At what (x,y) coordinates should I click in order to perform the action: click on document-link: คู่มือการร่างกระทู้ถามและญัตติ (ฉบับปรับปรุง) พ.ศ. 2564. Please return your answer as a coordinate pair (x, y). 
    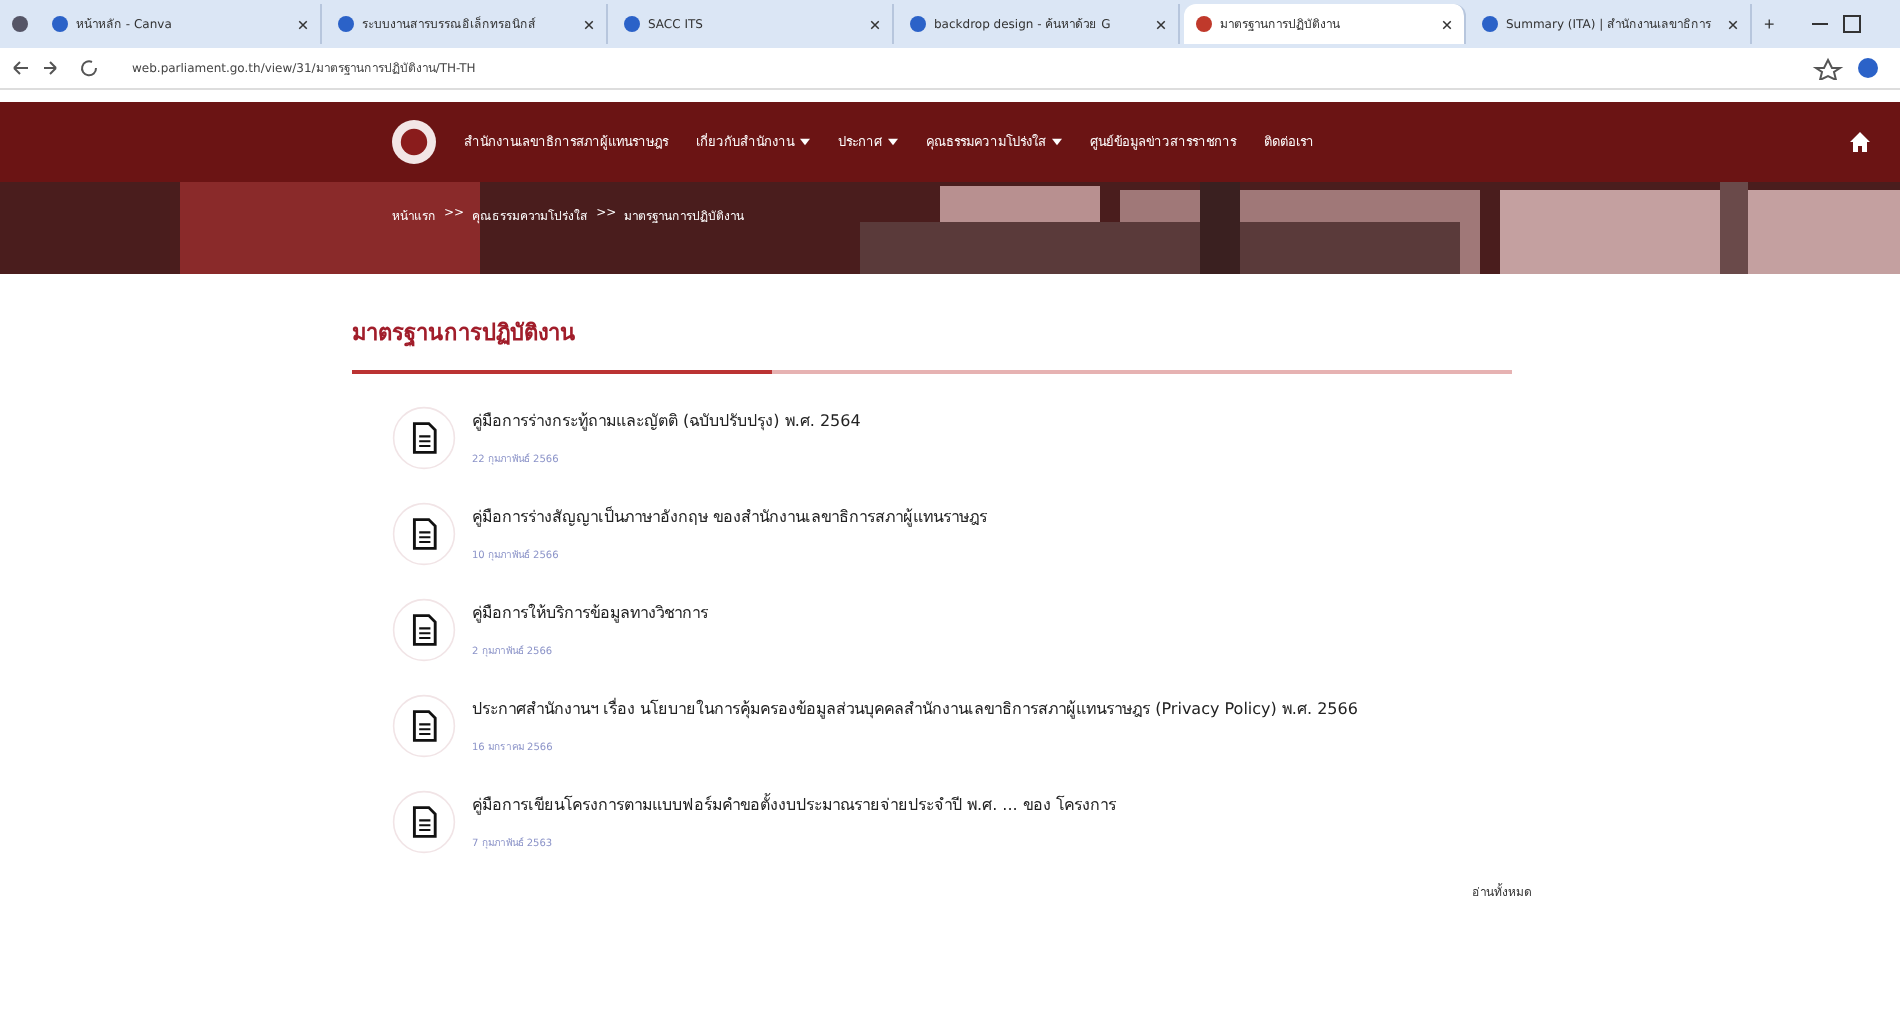
    Looking at the image, I should click on (982, 422).